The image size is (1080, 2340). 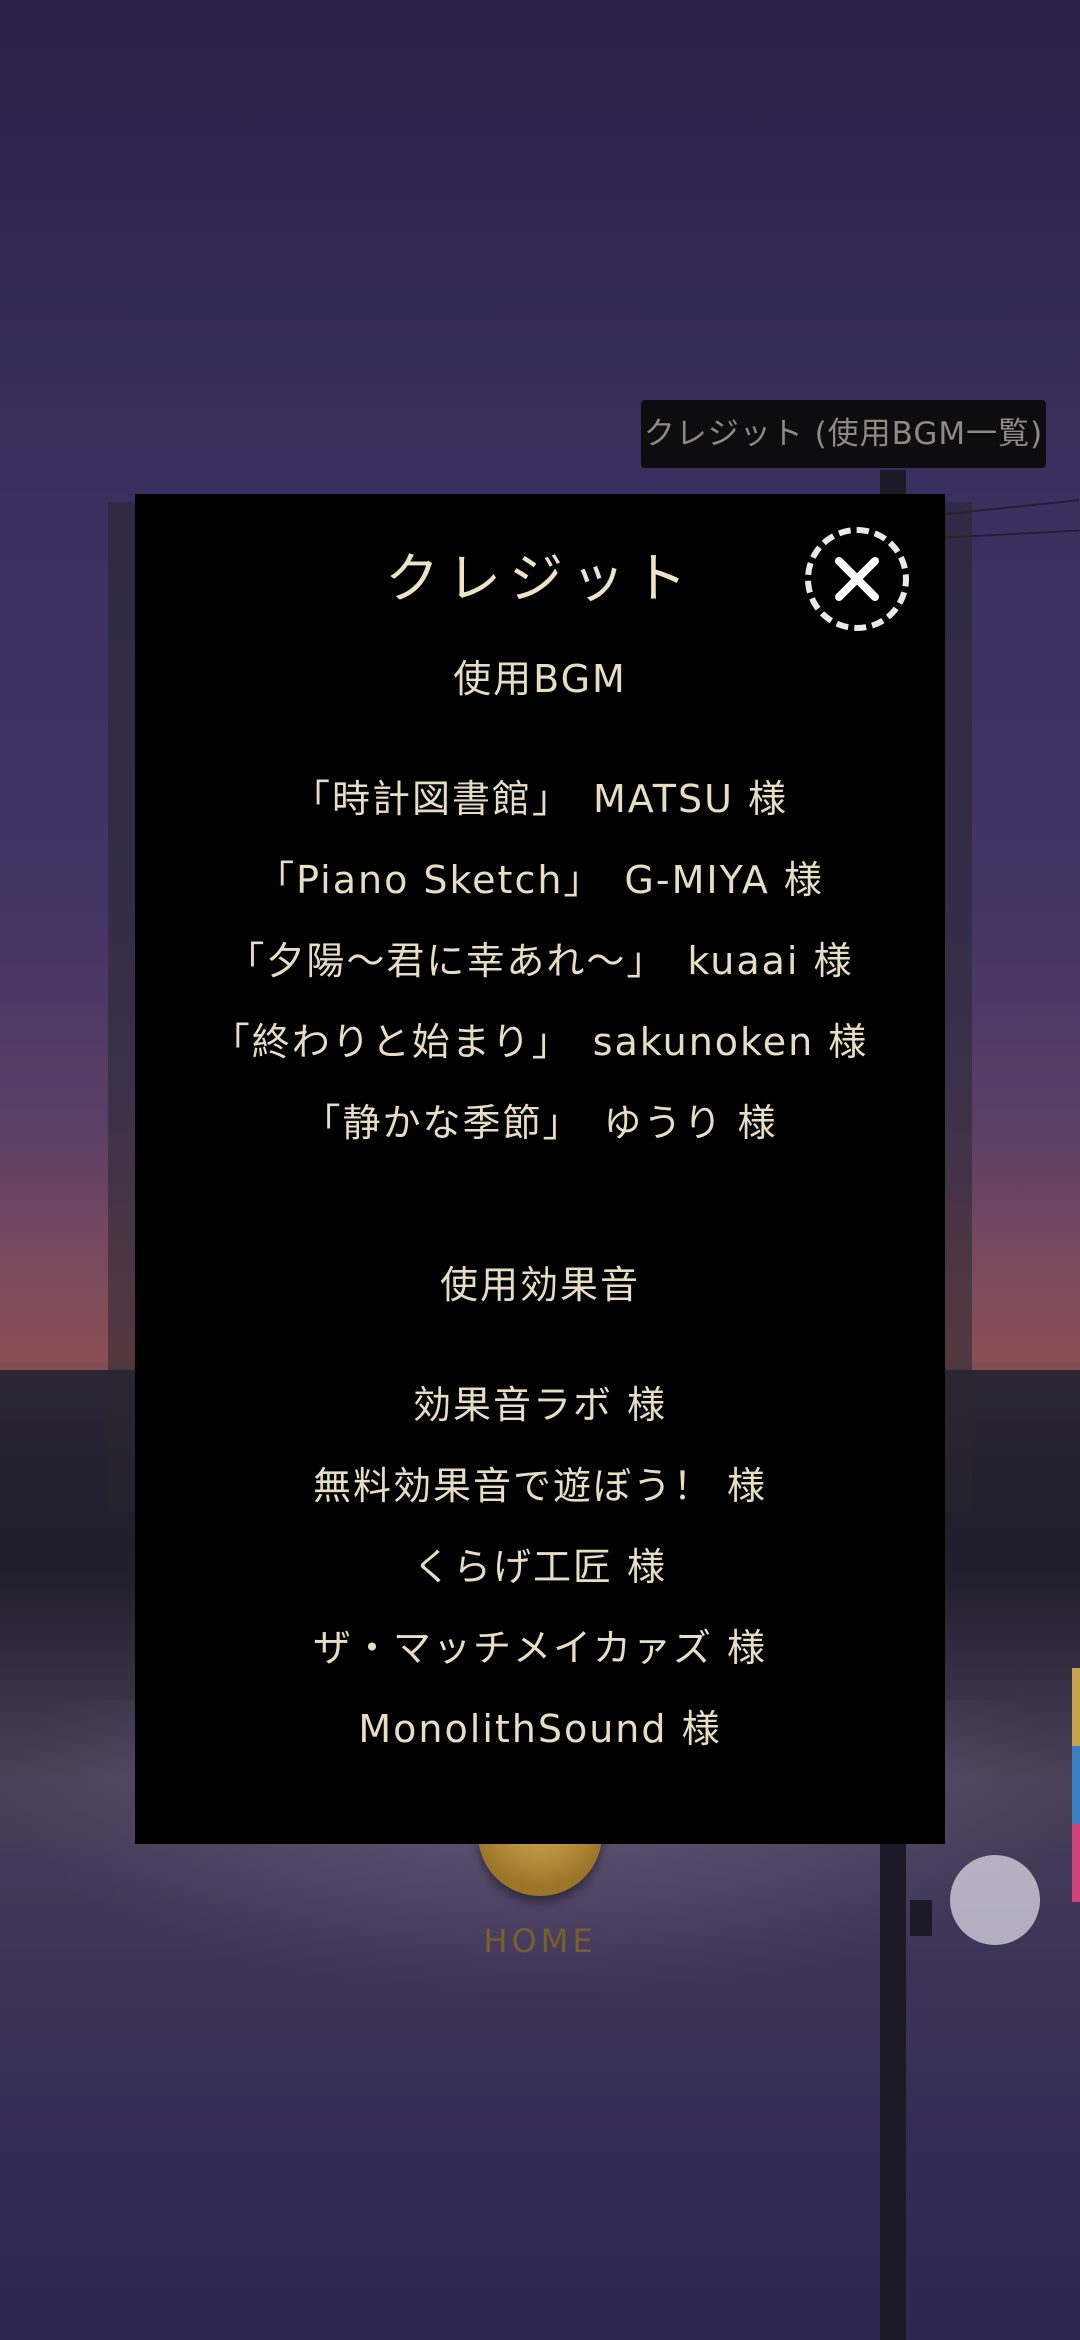 What do you see at coordinates (540, 1941) in the screenshot?
I see `home-label: HOME` at bounding box center [540, 1941].